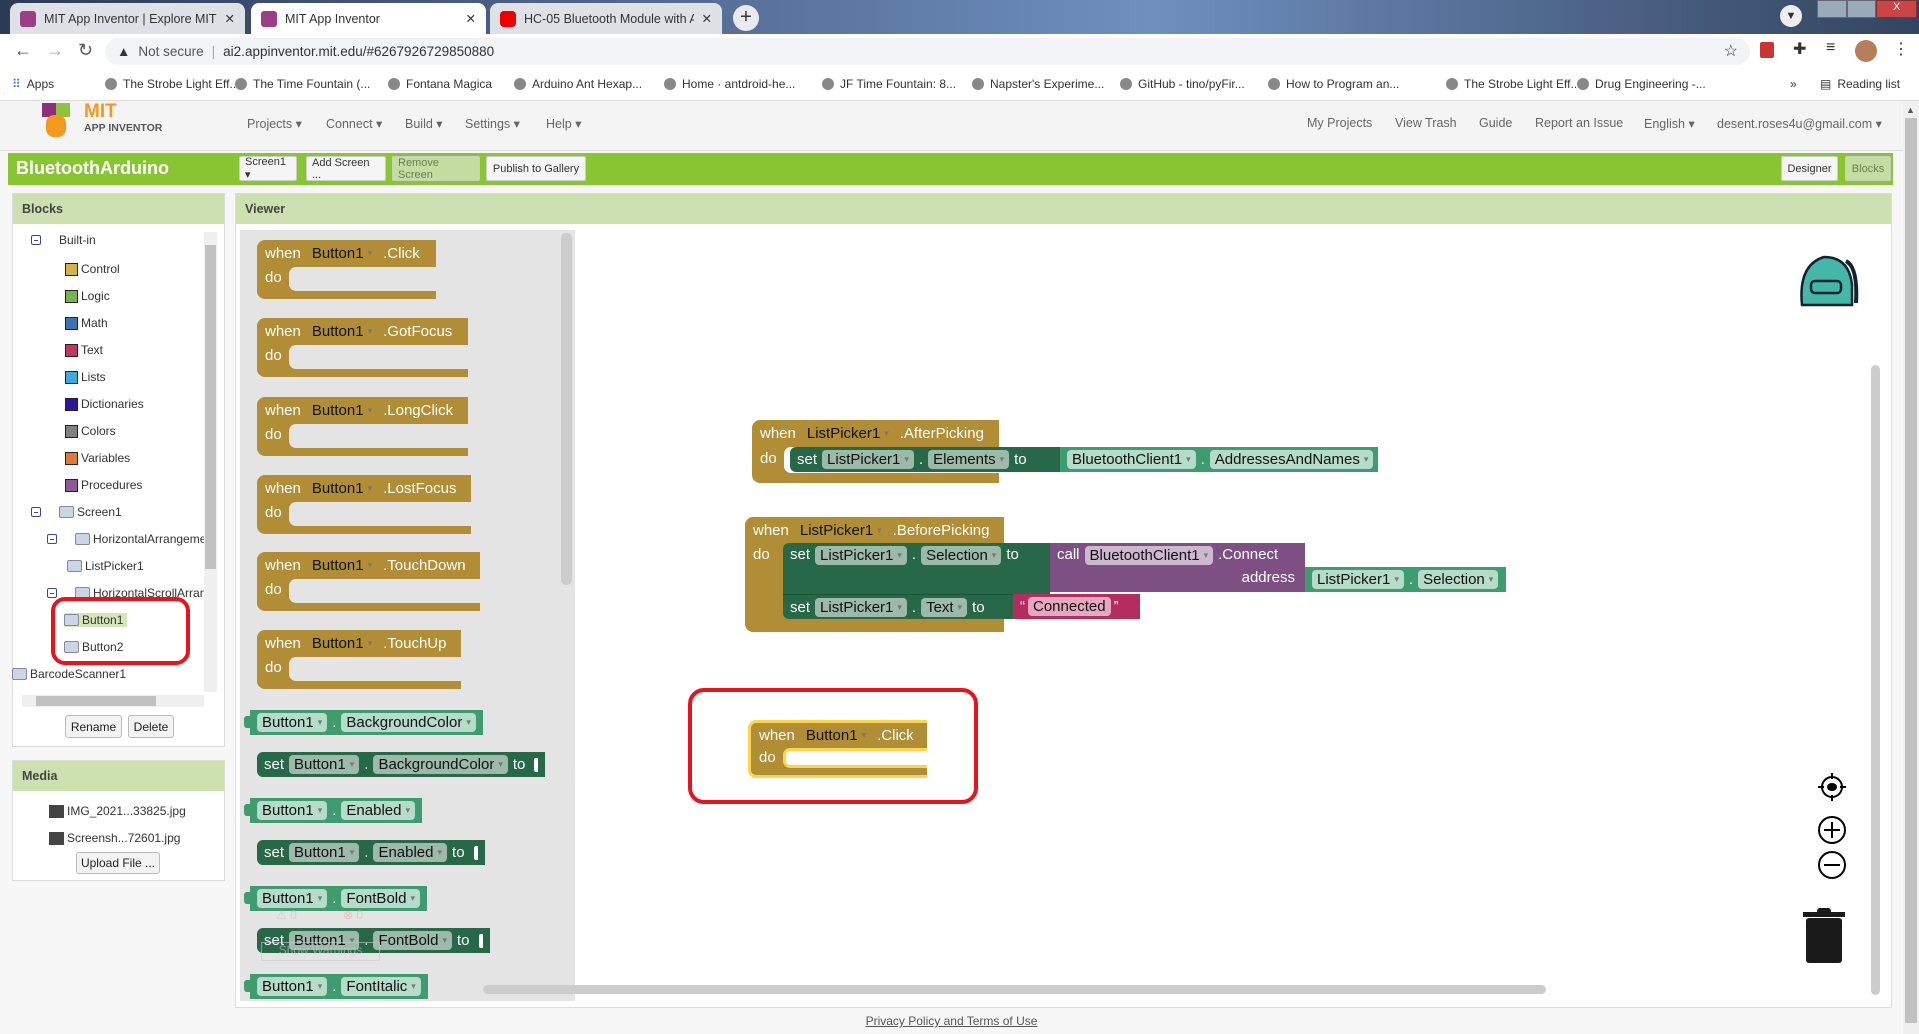  What do you see at coordinates (1825, 935) in the screenshot?
I see `trash-icon` at bounding box center [1825, 935].